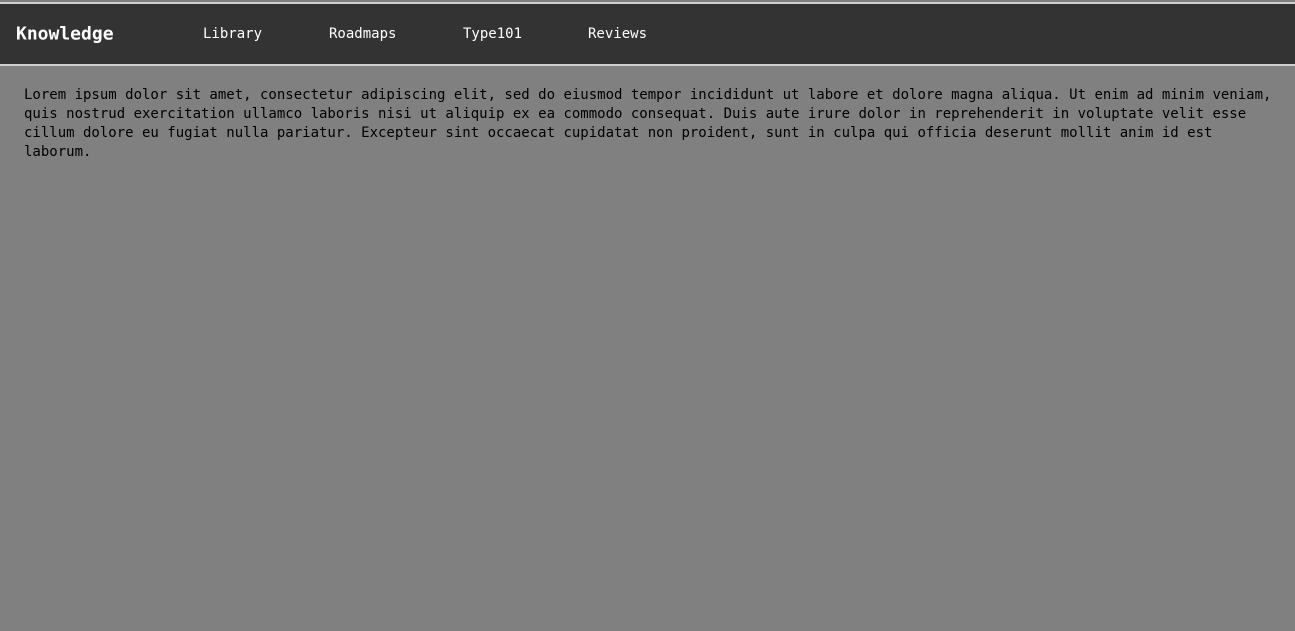 Image resolution: width=1295 pixels, height=631 pixels. I want to click on nav-link-library: Library, so click(232, 34).